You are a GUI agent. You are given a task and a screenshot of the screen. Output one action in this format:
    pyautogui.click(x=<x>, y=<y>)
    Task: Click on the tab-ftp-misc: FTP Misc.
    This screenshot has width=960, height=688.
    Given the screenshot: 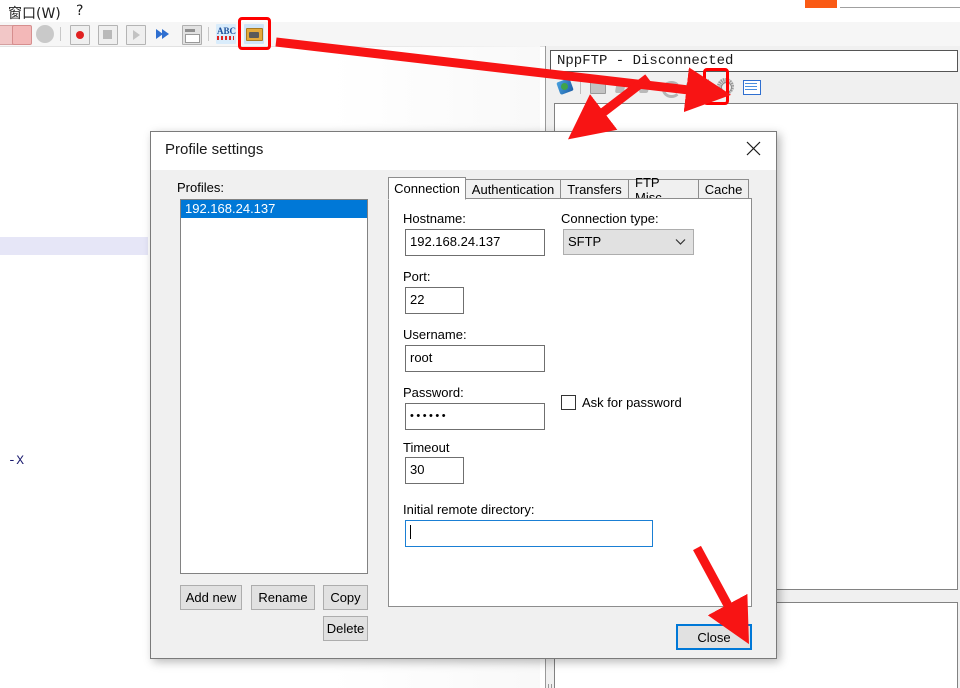 What is the action you would take?
    pyautogui.click(x=663, y=190)
    